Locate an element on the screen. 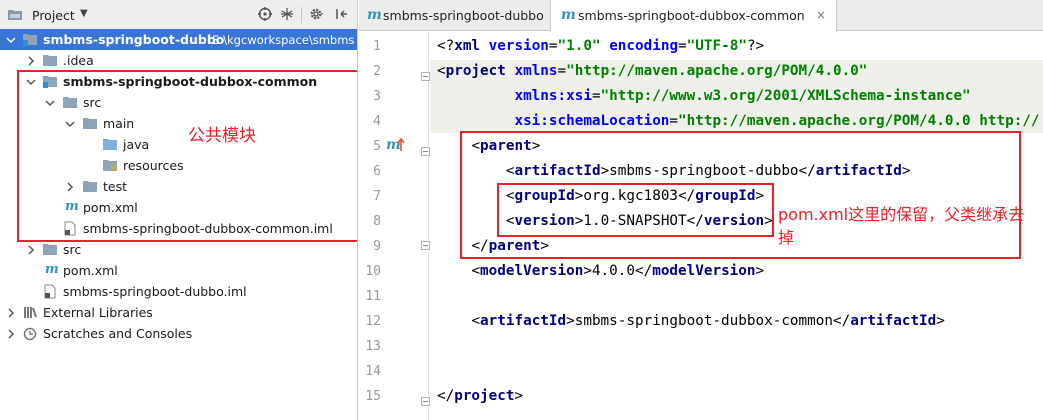 This screenshot has width=1043, height=420. tree-item-label: smbms-springboot-dubbo is located at coordinates (134, 39).